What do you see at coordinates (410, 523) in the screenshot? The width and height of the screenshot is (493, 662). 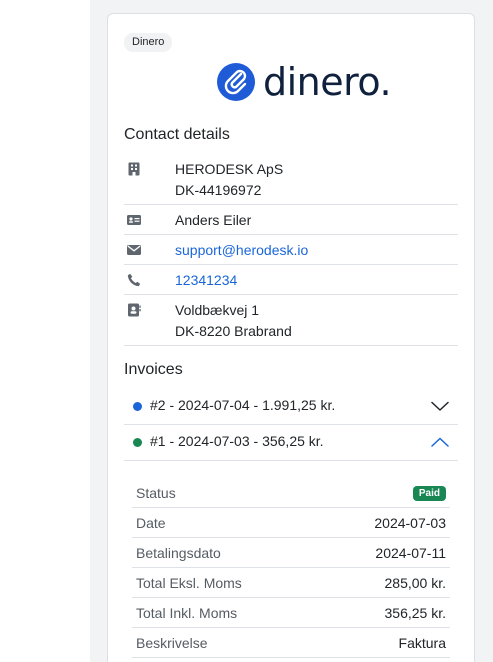 I see `detail-value: 2024-07-03` at bounding box center [410, 523].